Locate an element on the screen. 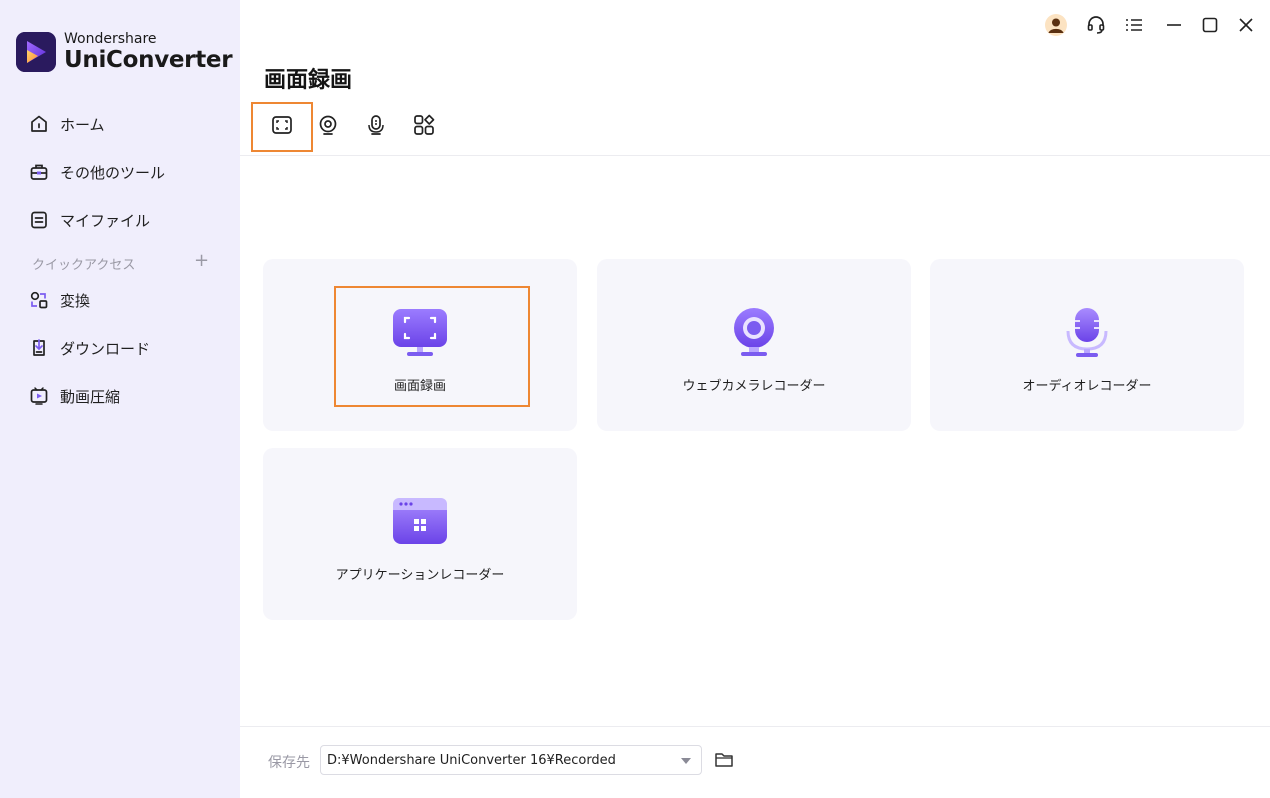  tab-divider is located at coordinates (755, 155).